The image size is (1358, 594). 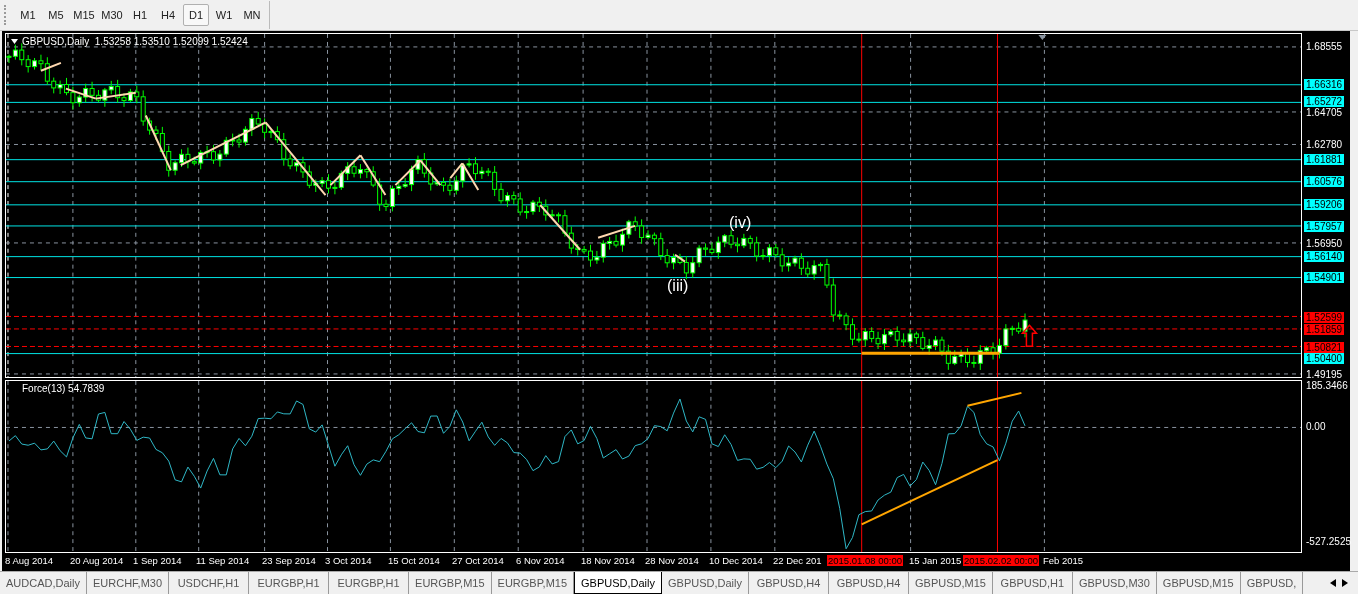 What do you see at coordinates (168, 15) in the screenshot?
I see `timeframe-button: H4` at bounding box center [168, 15].